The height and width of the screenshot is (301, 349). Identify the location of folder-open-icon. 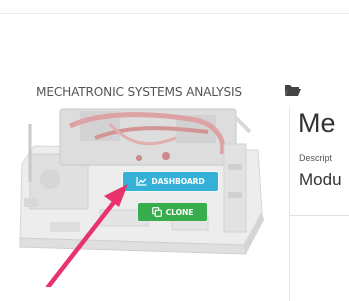
(293, 90).